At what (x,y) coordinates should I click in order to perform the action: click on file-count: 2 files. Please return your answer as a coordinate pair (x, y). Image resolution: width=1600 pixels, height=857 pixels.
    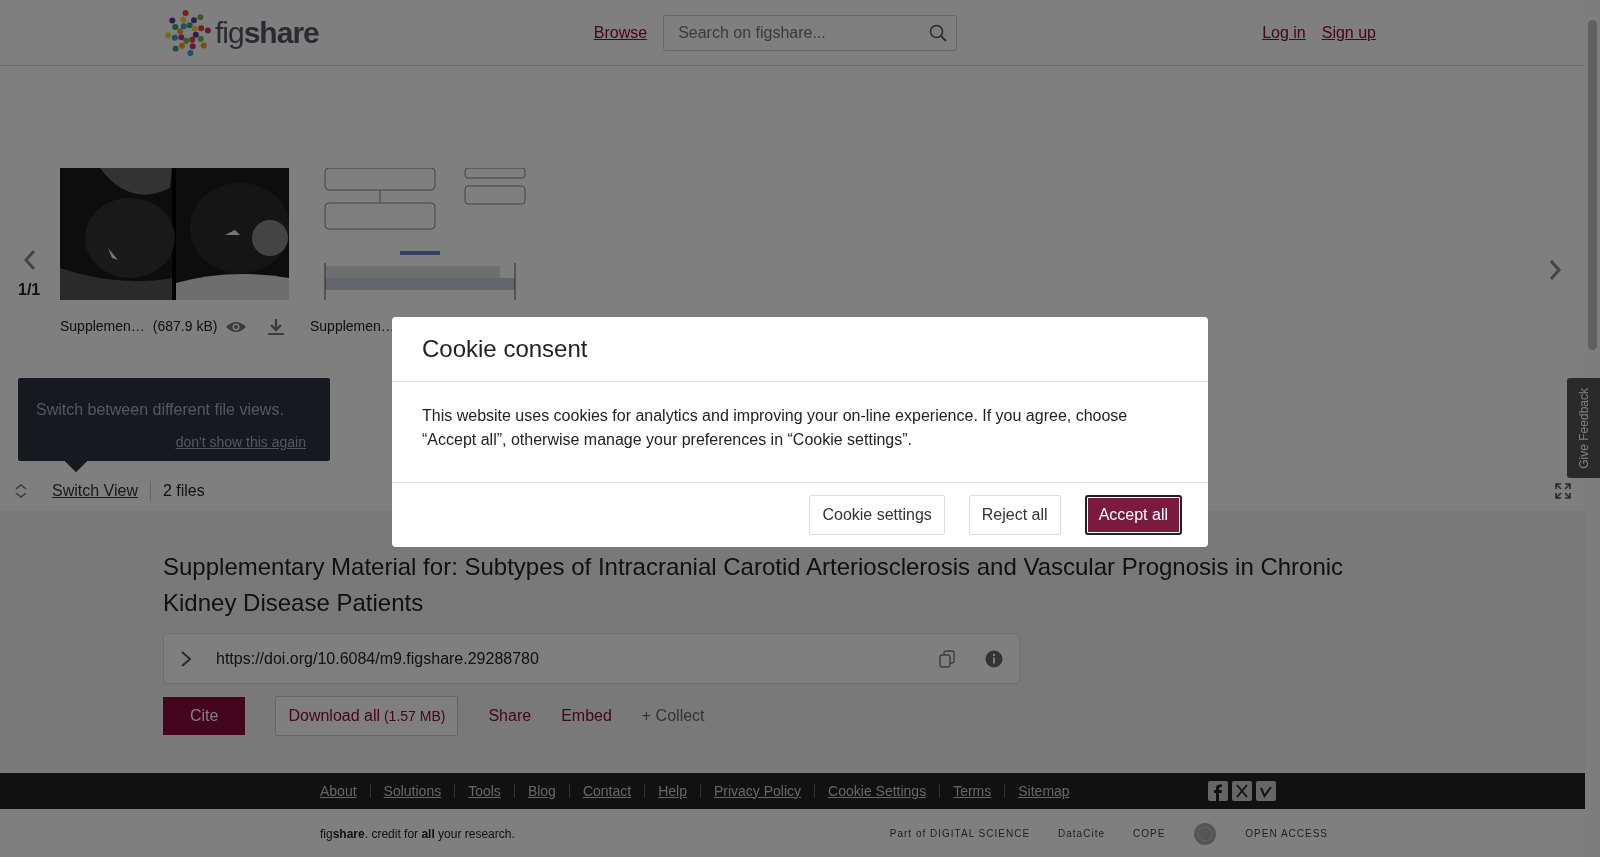
    Looking at the image, I should click on (183, 491).